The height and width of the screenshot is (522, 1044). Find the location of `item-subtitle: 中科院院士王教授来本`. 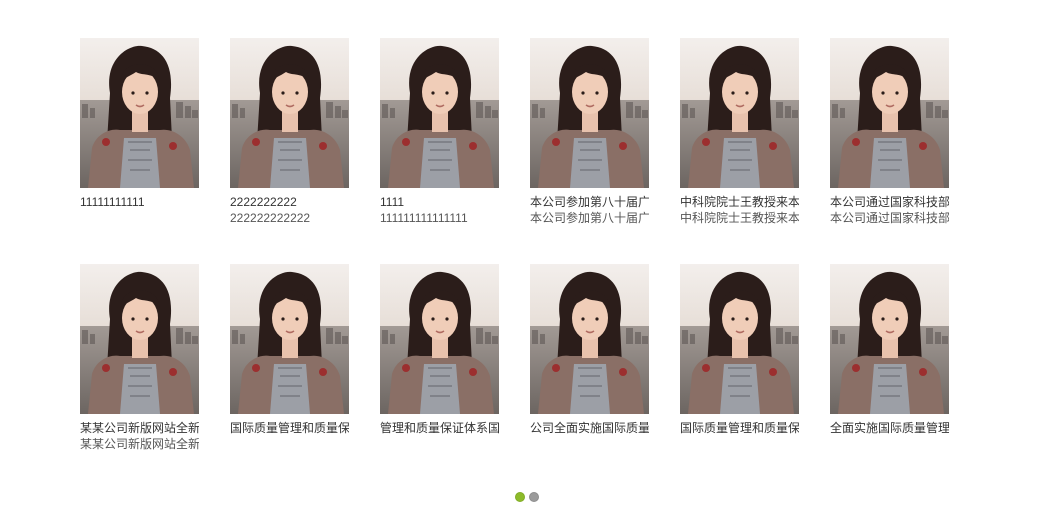

item-subtitle: 中科院院士王教授来本 is located at coordinates (739, 218).